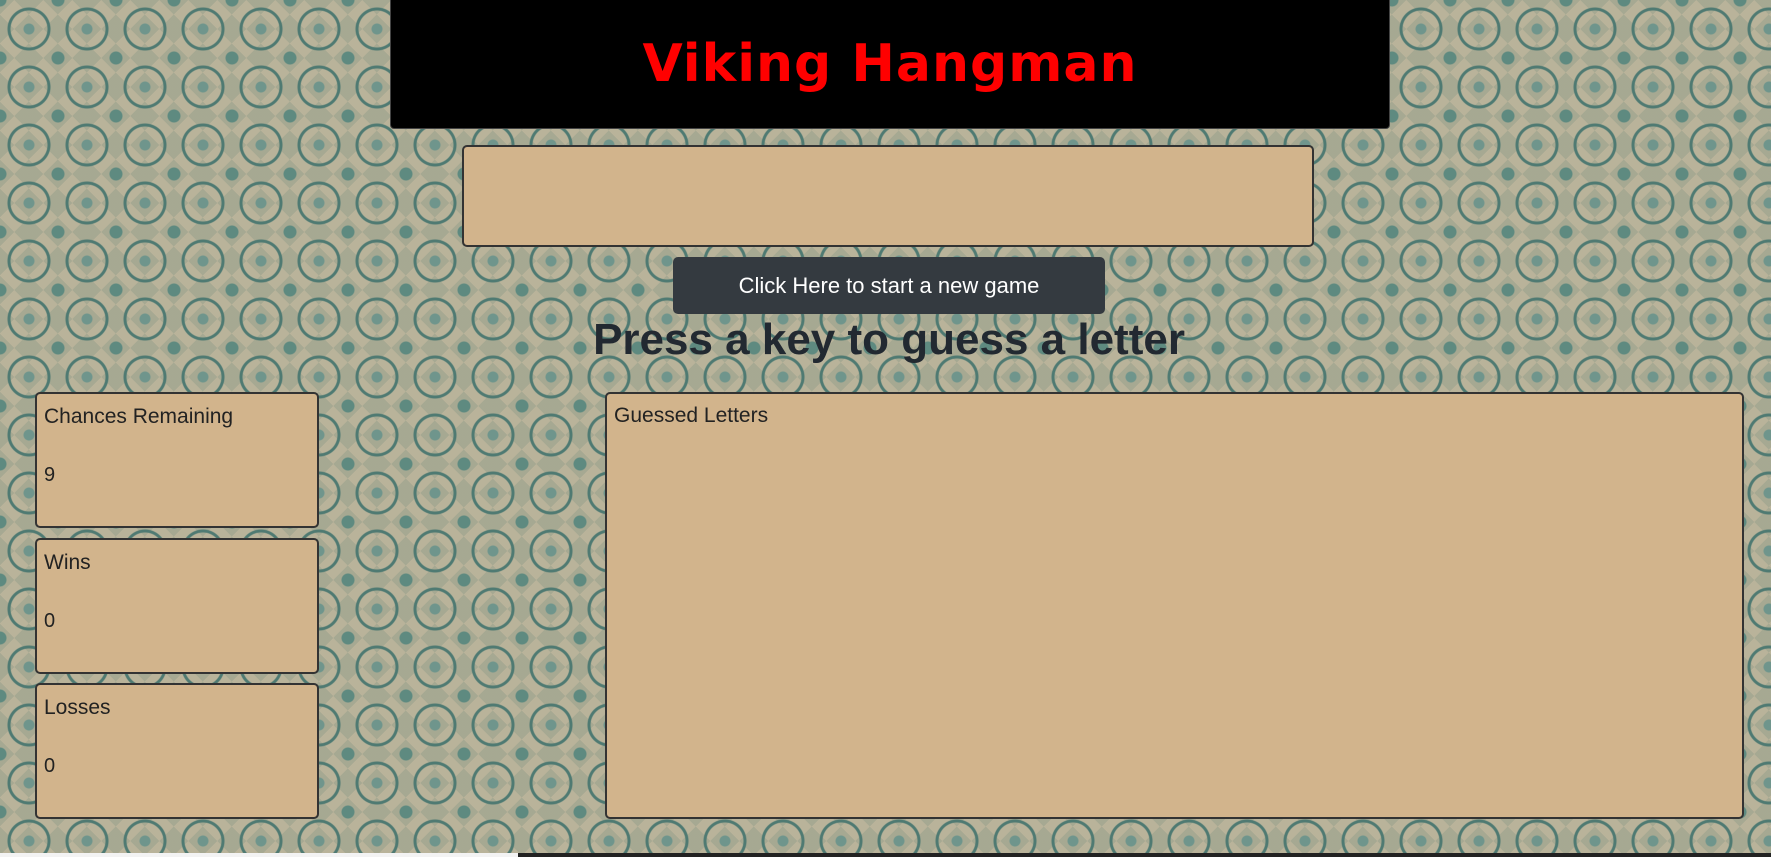  Describe the element at coordinates (888, 196) in the screenshot. I see `current-word-display` at that location.